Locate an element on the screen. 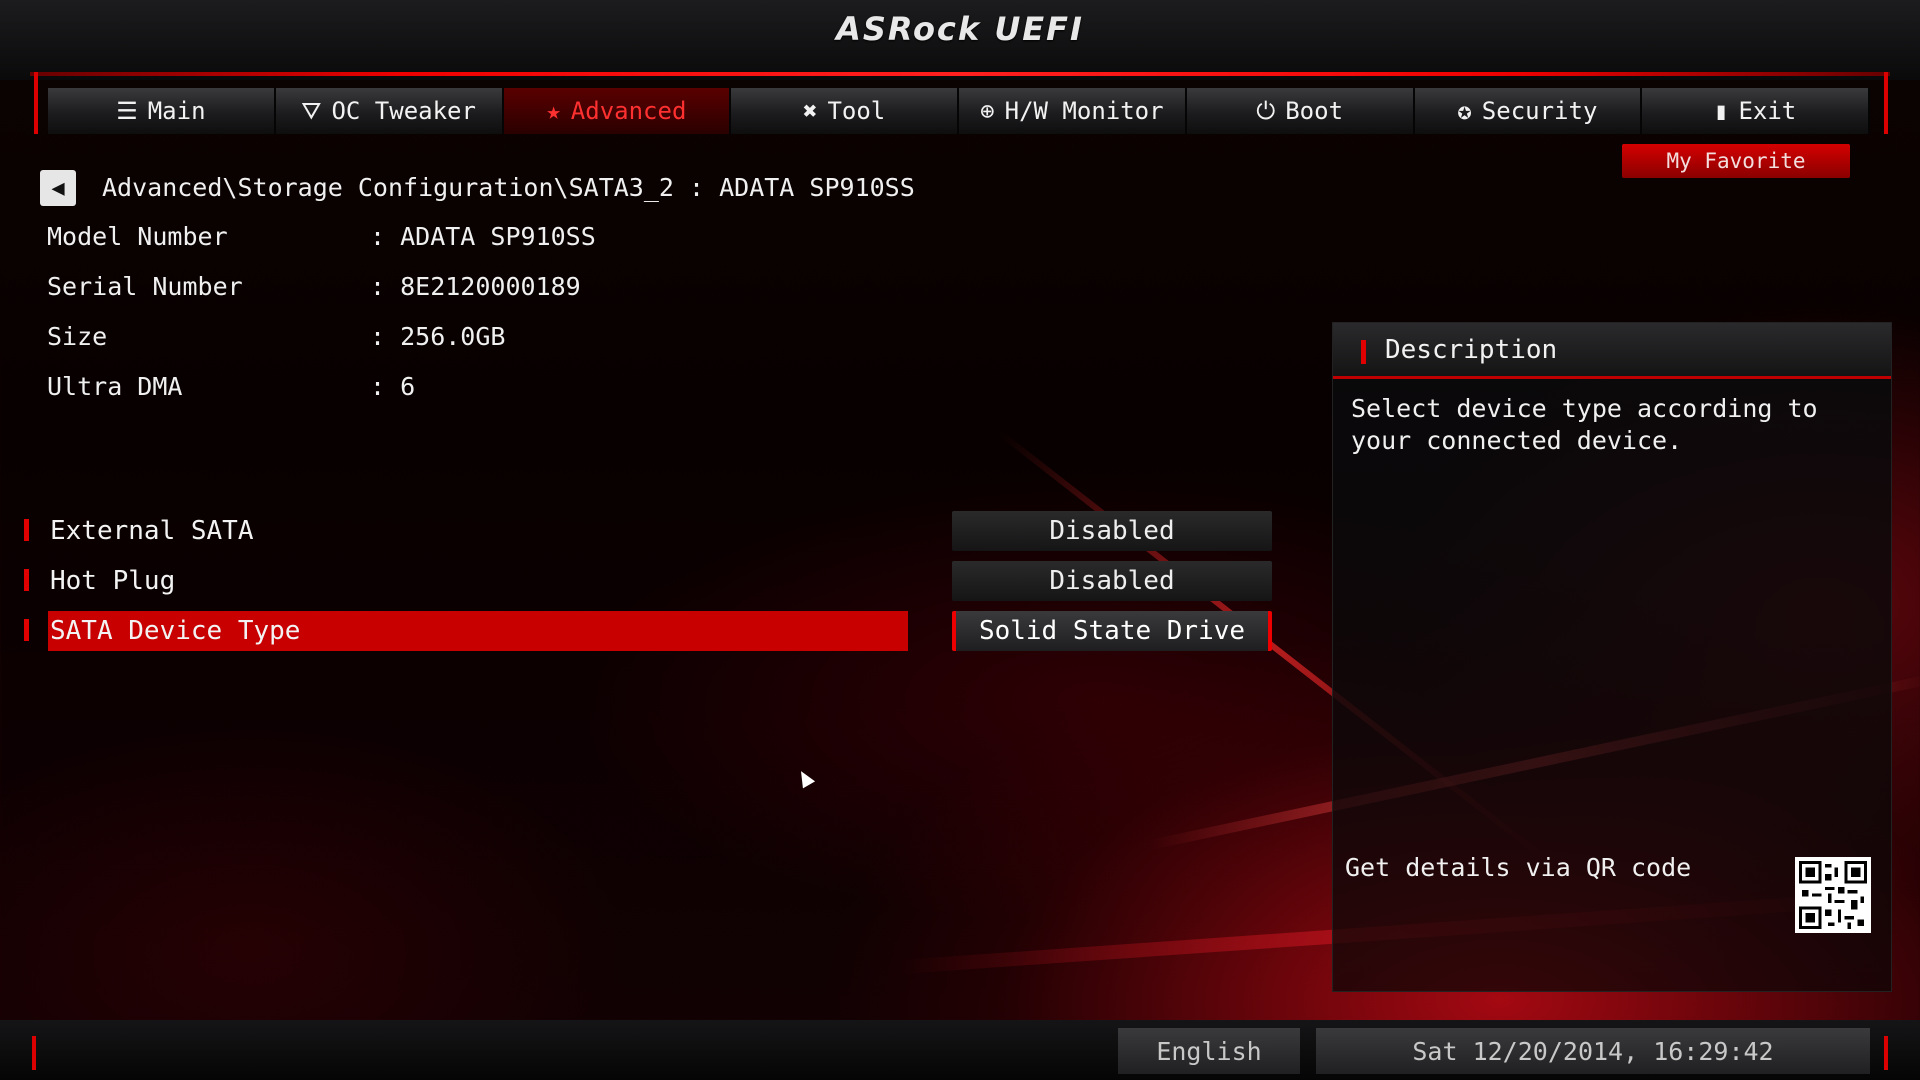 The height and width of the screenshot is (1080, 1920). tab-hw-monitor: ⊕ H/W Monitor is located at coordinates (1073, 111).